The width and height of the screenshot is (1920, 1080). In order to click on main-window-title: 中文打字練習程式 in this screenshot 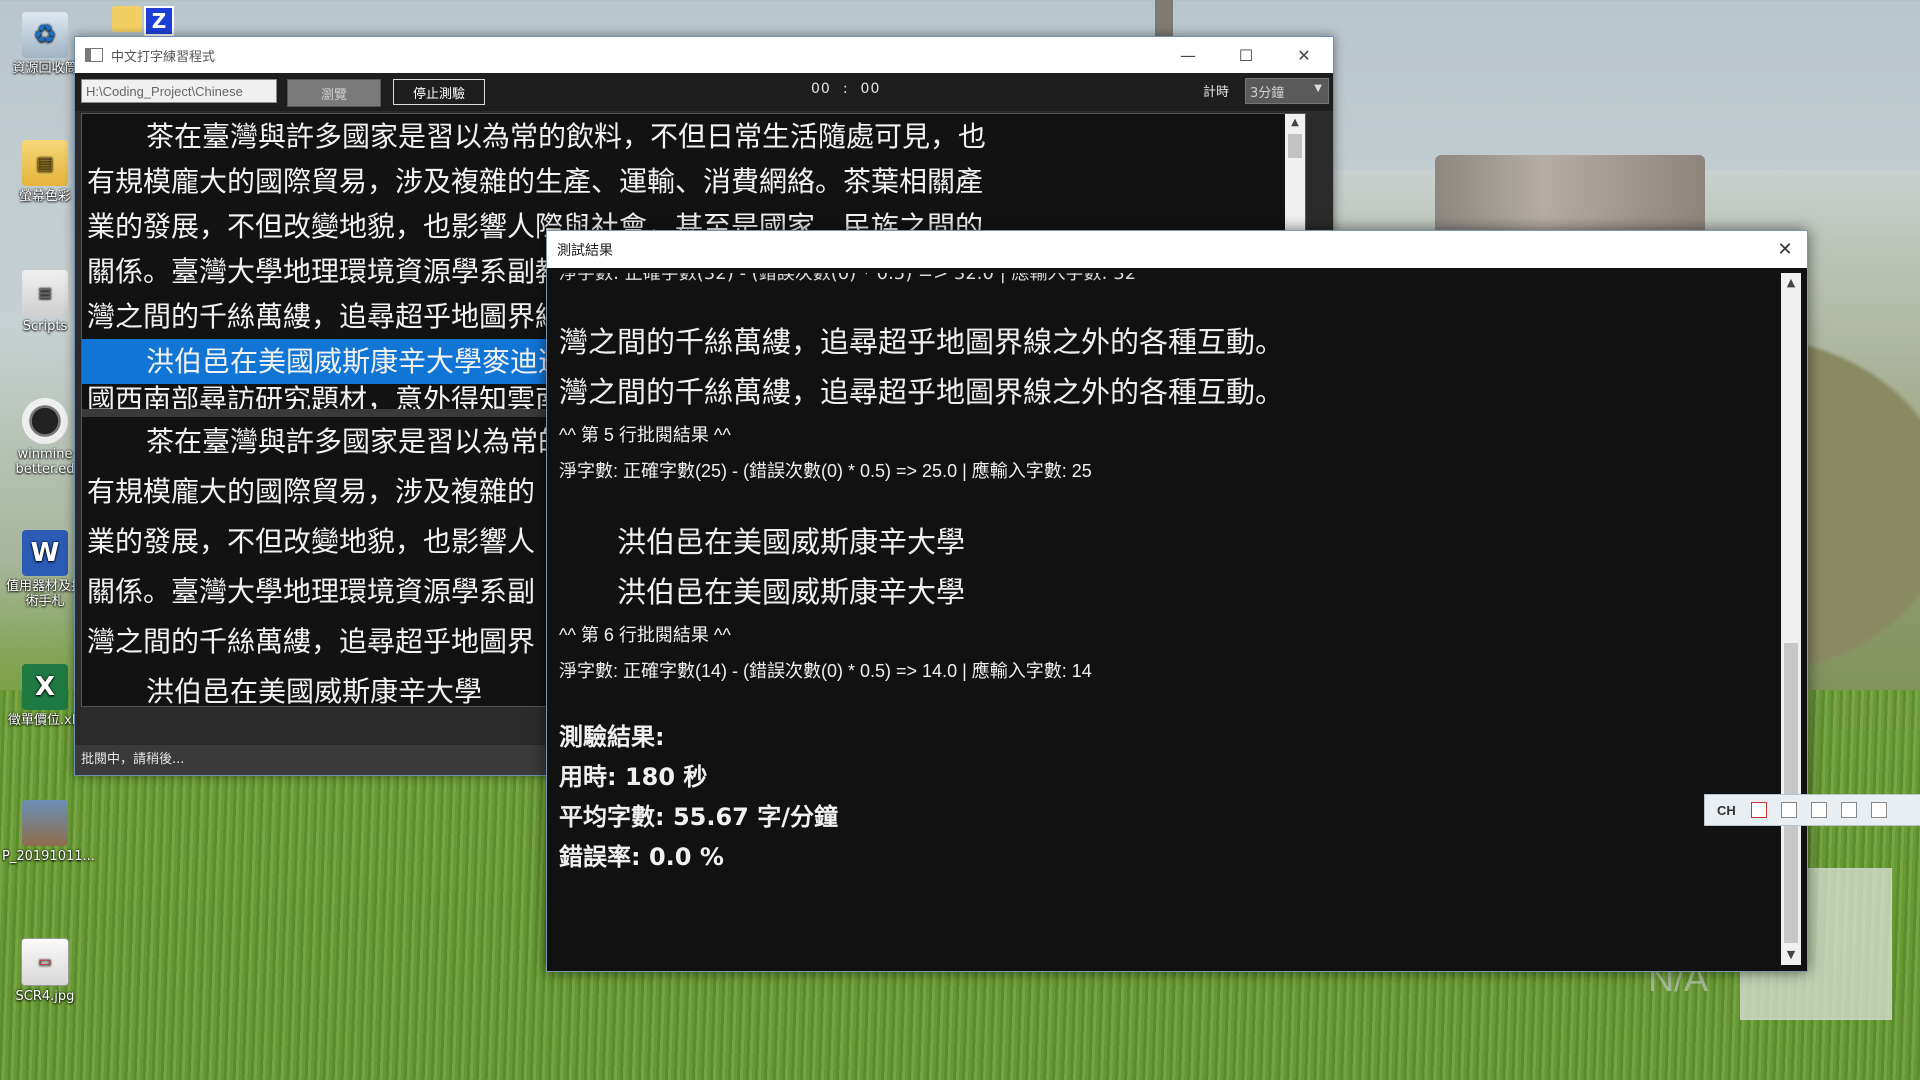, I will do `click(163, 57)`.